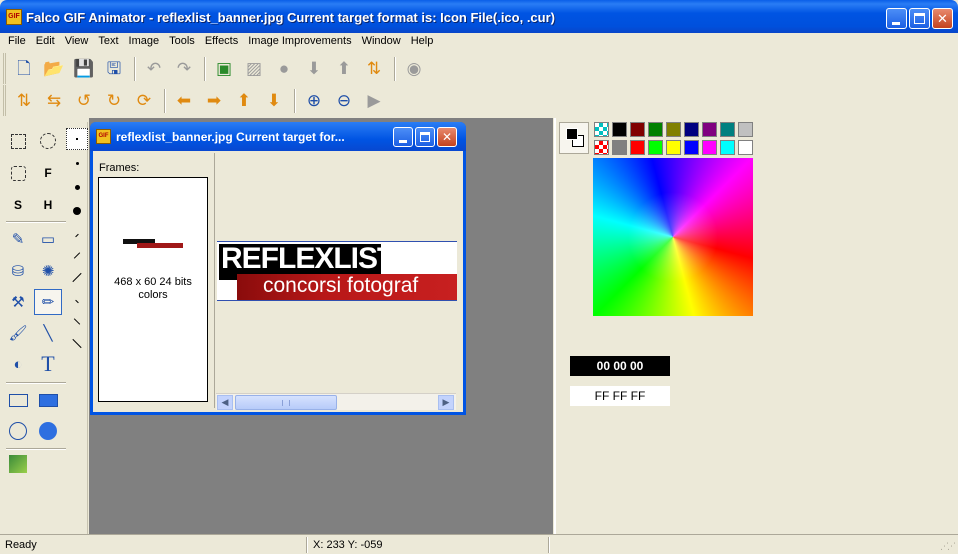 Image resolution: width=958 pixels, height=554 pixels. I want to click on canvas-pane: REFLEXLIST.com concorsi fotograf ◀ ▶, so click(335, 281).